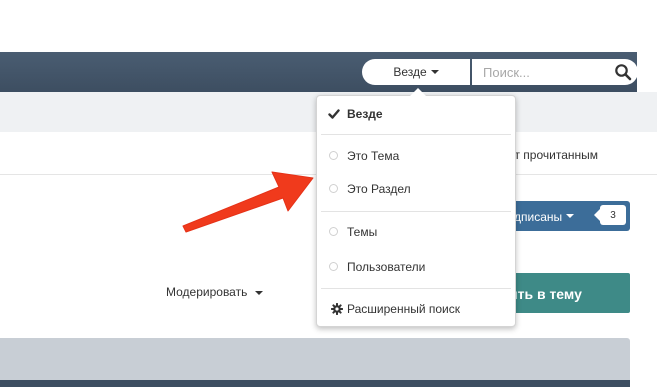  I want to click on menu-item-label: Темы, so click(362, 232).